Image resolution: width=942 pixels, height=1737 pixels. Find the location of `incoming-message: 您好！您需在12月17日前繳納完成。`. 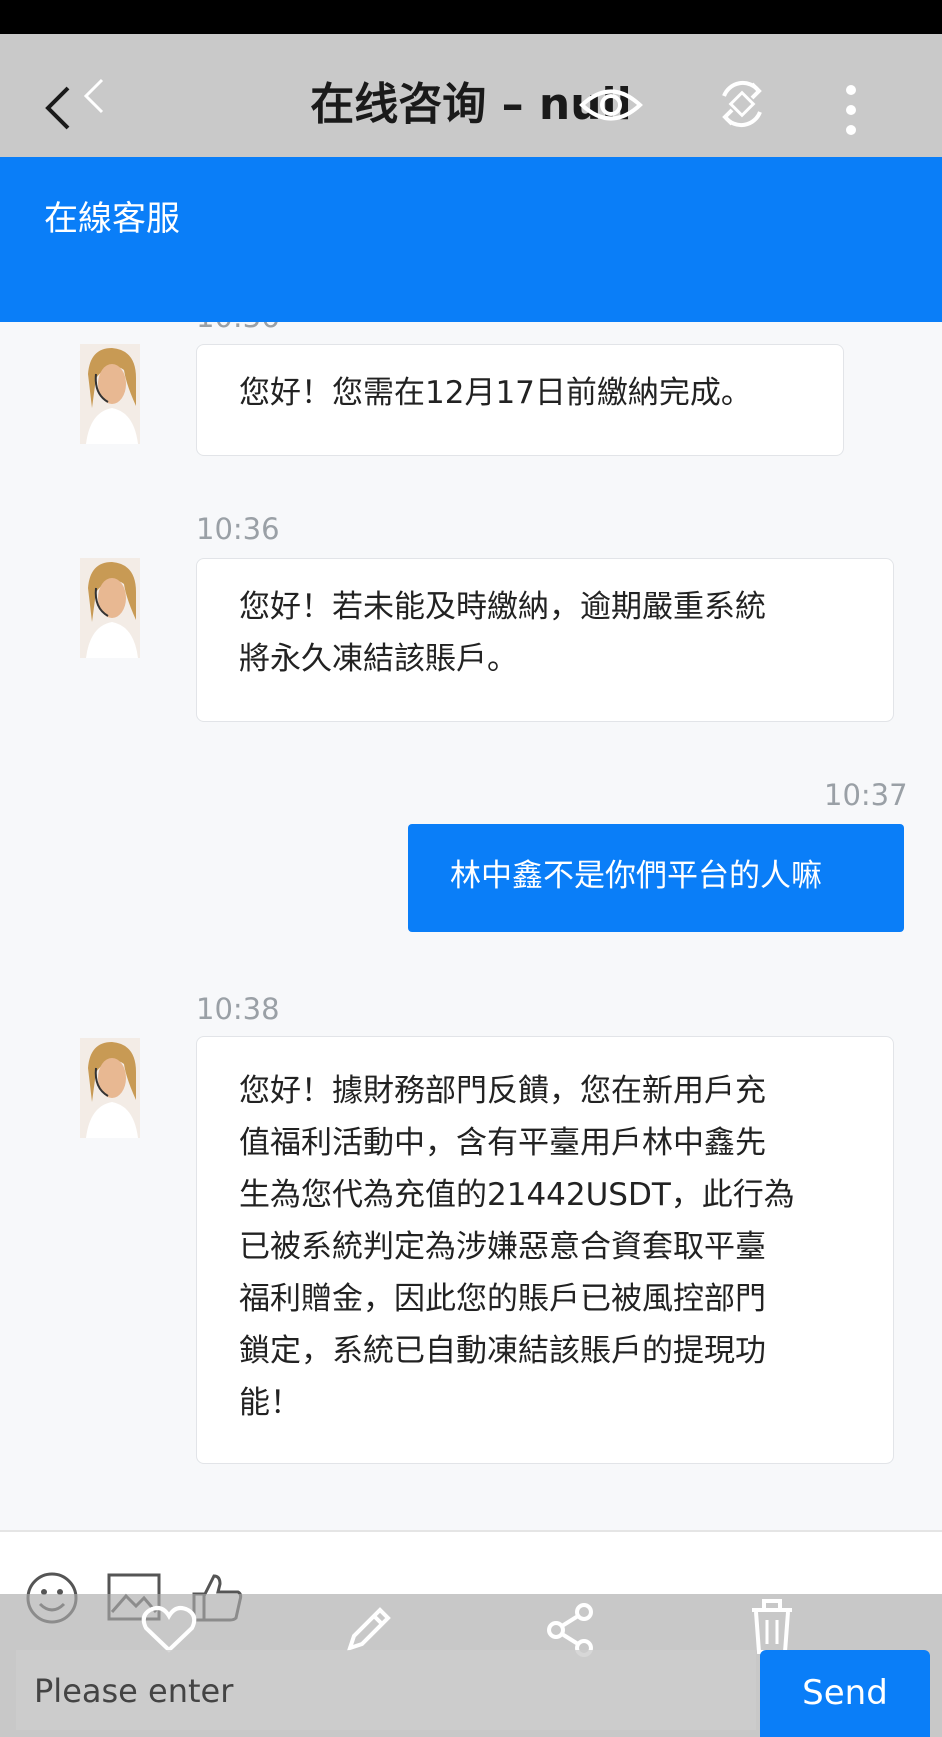

incoming-message: 您好！您需在12月17日前繳納完成。 is located at coordinates (520, 400).